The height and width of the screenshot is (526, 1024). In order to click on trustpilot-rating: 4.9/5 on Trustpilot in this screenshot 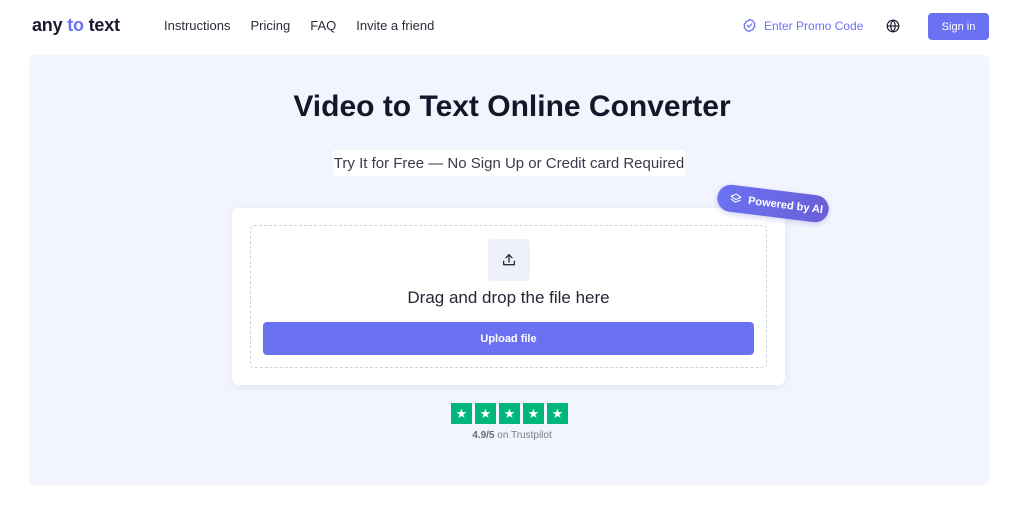, I will do `click(512, 435)`.